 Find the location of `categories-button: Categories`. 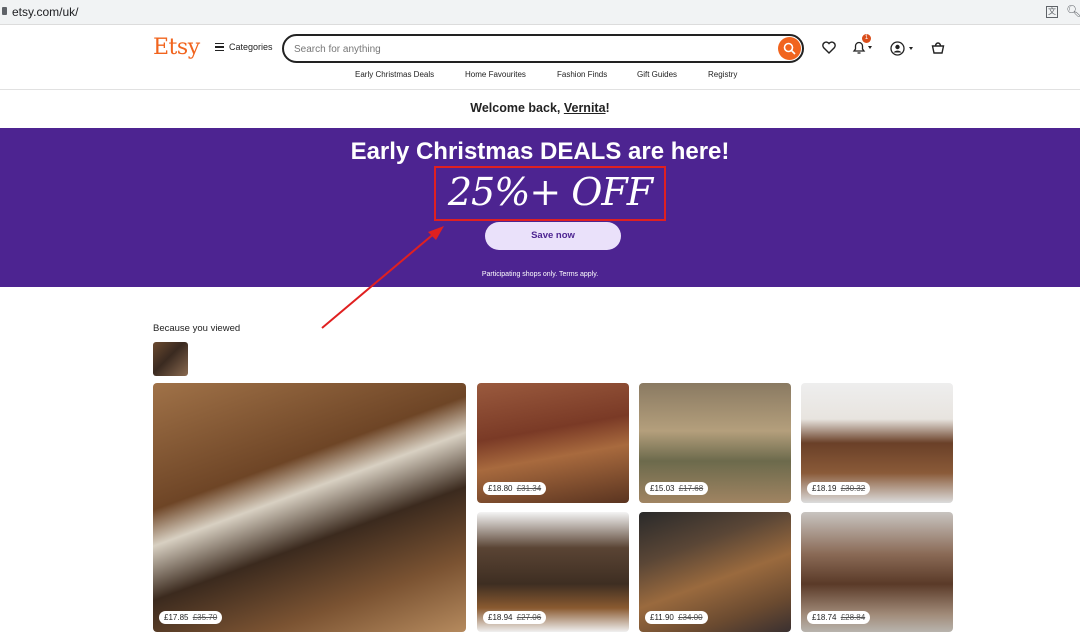

categories-button: Categories is located at coordinates (244, 47).